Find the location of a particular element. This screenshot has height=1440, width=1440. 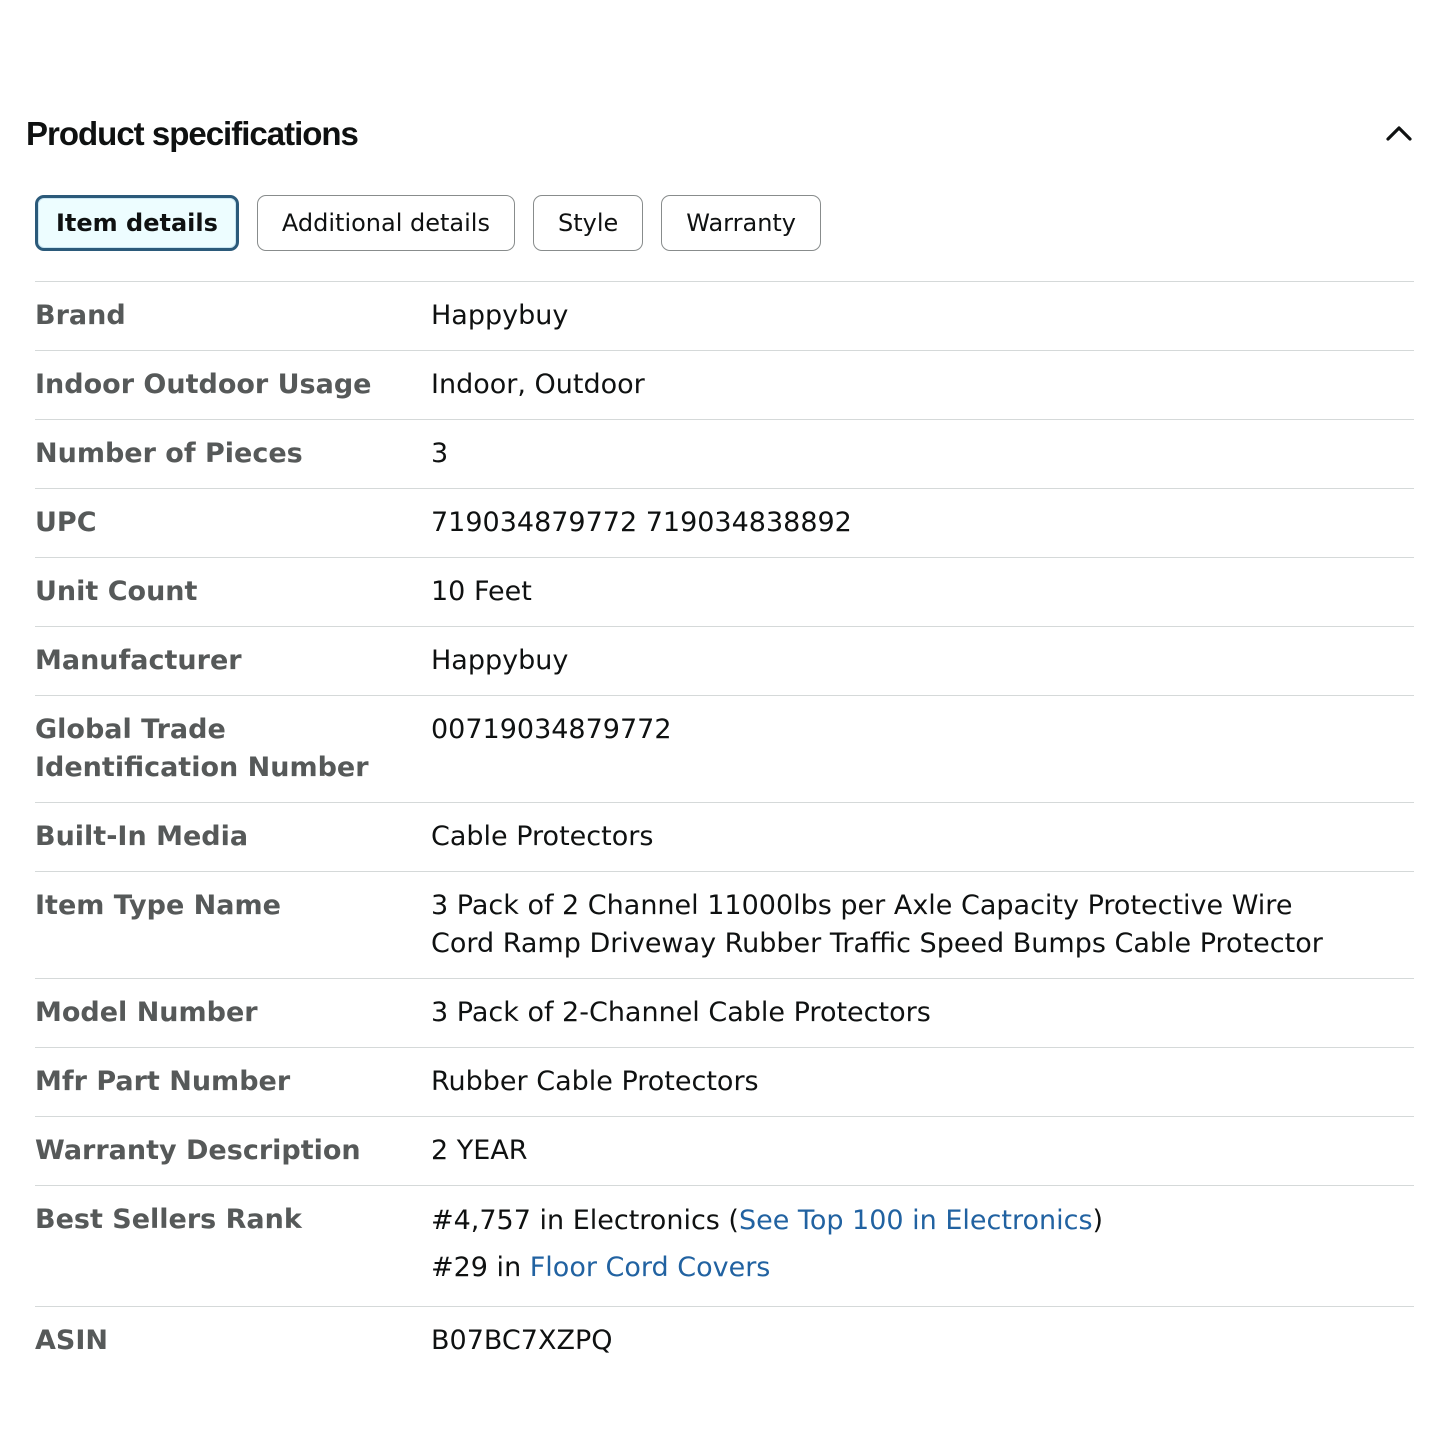

spec-value: 3 Pack of 2-Channel Cable Protectors is located at coordinates (681, 1012).